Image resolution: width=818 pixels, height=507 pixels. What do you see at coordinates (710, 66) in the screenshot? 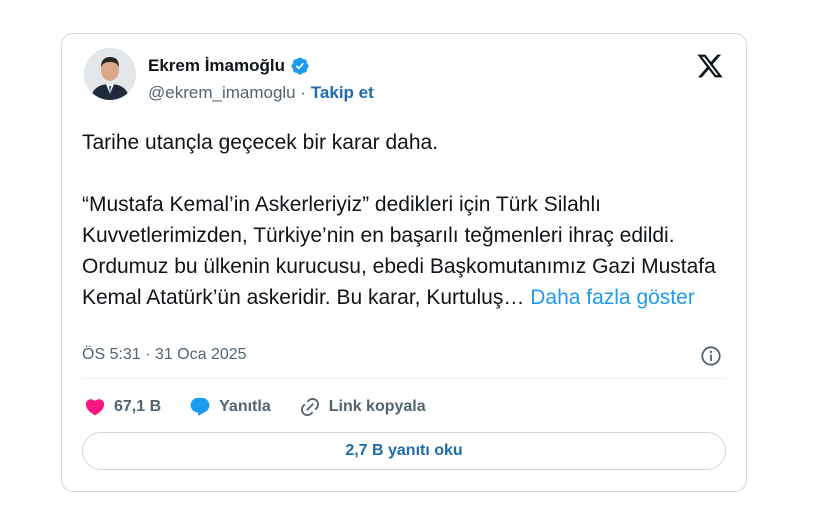
I see `x-logo-icon` at bounding box center [710, 66].